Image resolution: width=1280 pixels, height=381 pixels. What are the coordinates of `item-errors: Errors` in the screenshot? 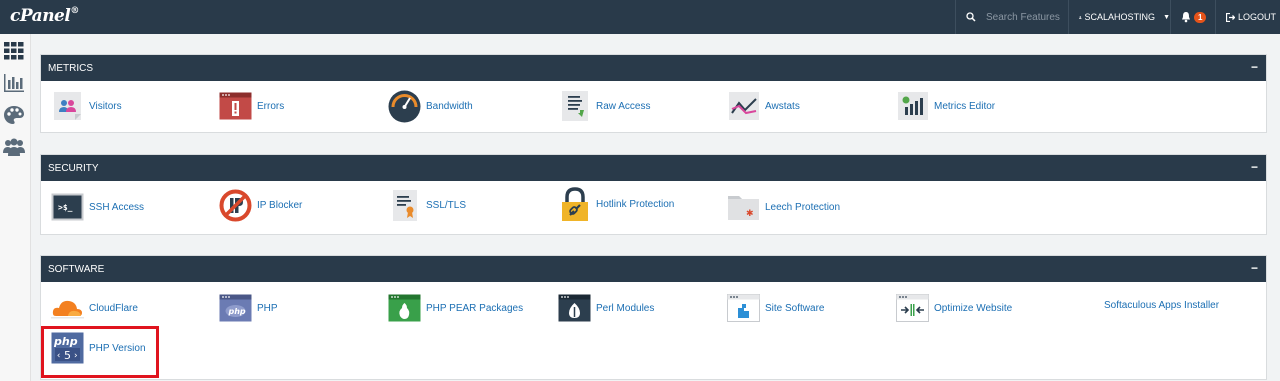 It's located at (251, 106).